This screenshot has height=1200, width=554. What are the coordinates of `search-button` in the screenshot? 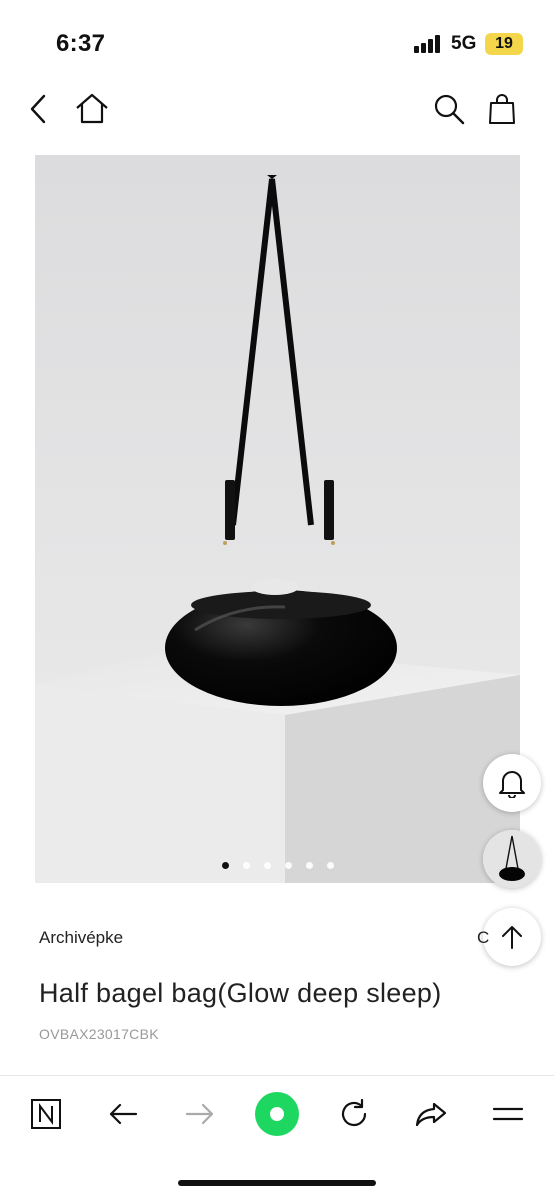 It's located at (449, 109).